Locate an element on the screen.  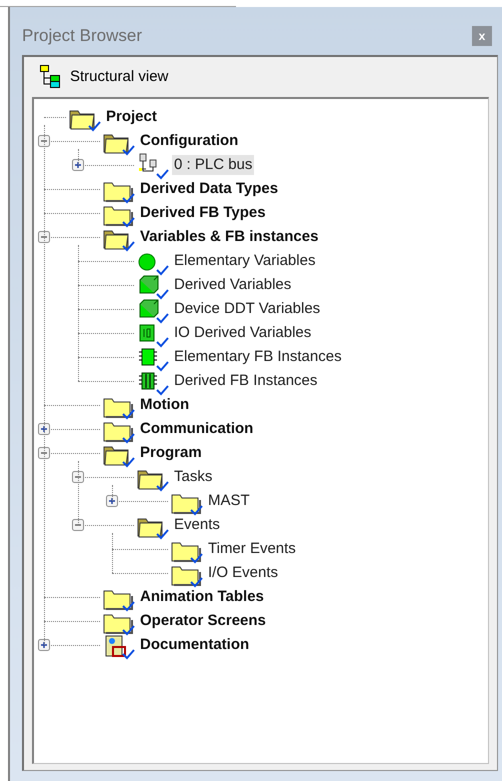
tree-item: Elementary FB Instances is located at coordinates (258, 357).